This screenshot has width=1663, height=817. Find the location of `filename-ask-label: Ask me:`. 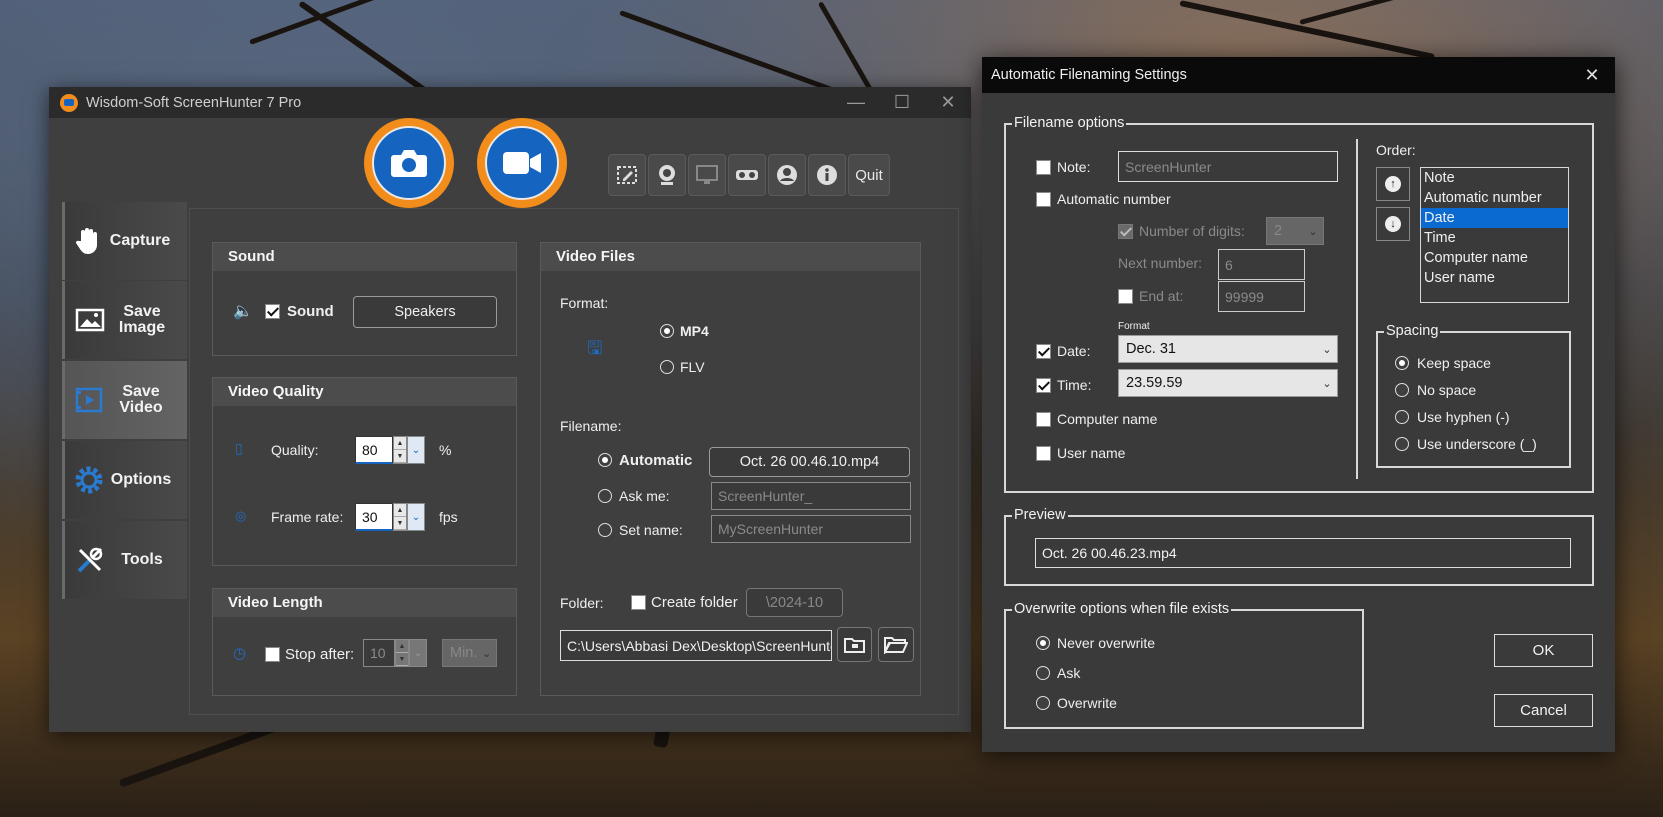

filename-ask-label: Ask me: is located at coordinates (644, 496).